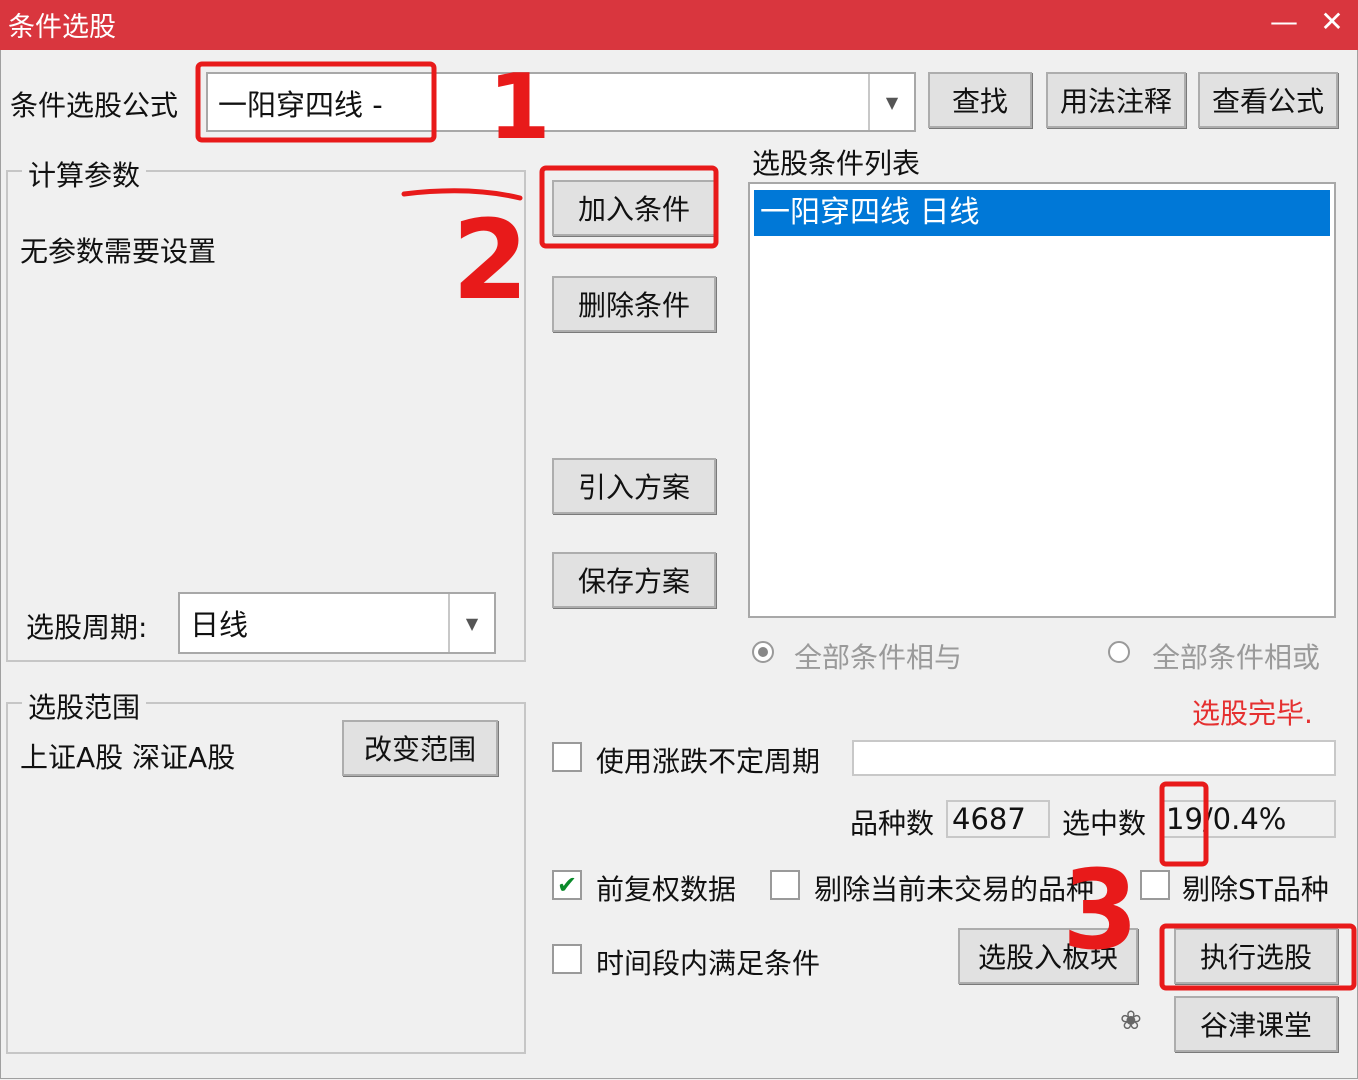 This screenshot has width=1358, height=1080. Describe the element at coordinates (316, 102) in the screenshot. I see `annotation-box-formula` at that location.